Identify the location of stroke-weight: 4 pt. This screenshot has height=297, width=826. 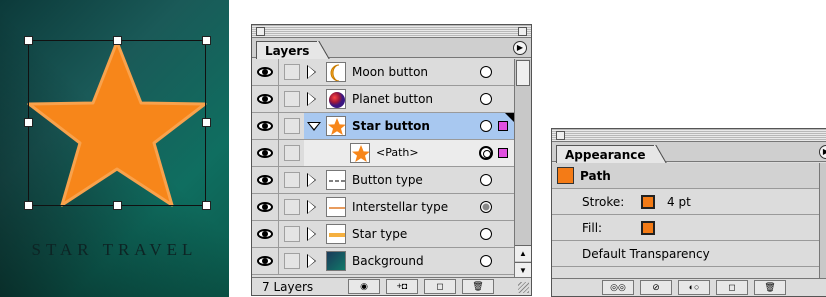
(679, 202).